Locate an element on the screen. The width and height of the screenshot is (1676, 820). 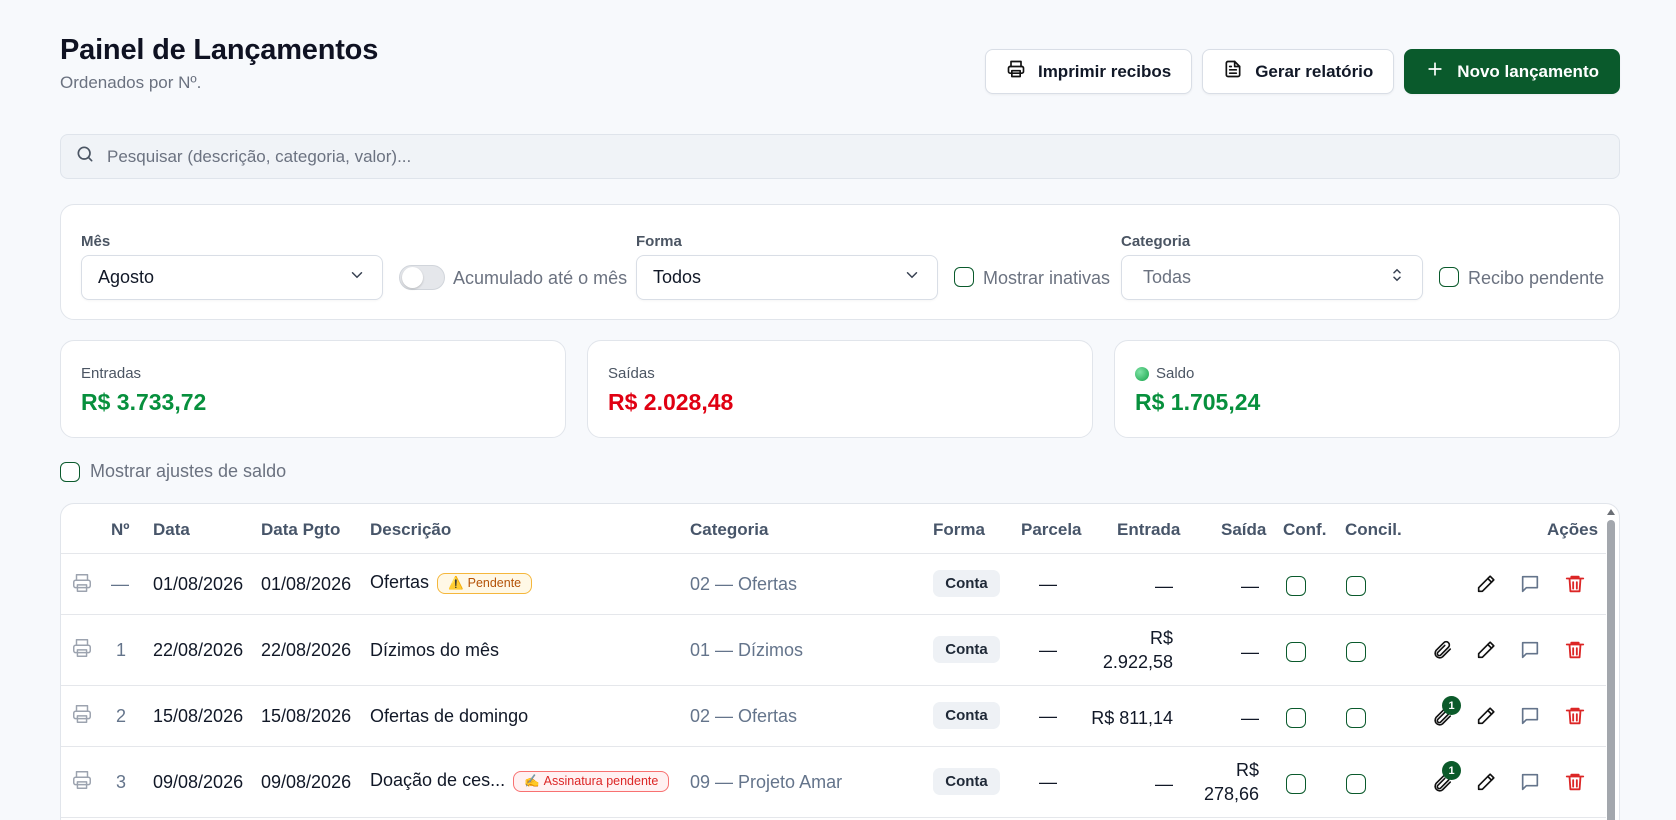
month-select-value: Agosto is located at coordinates (126, 277).